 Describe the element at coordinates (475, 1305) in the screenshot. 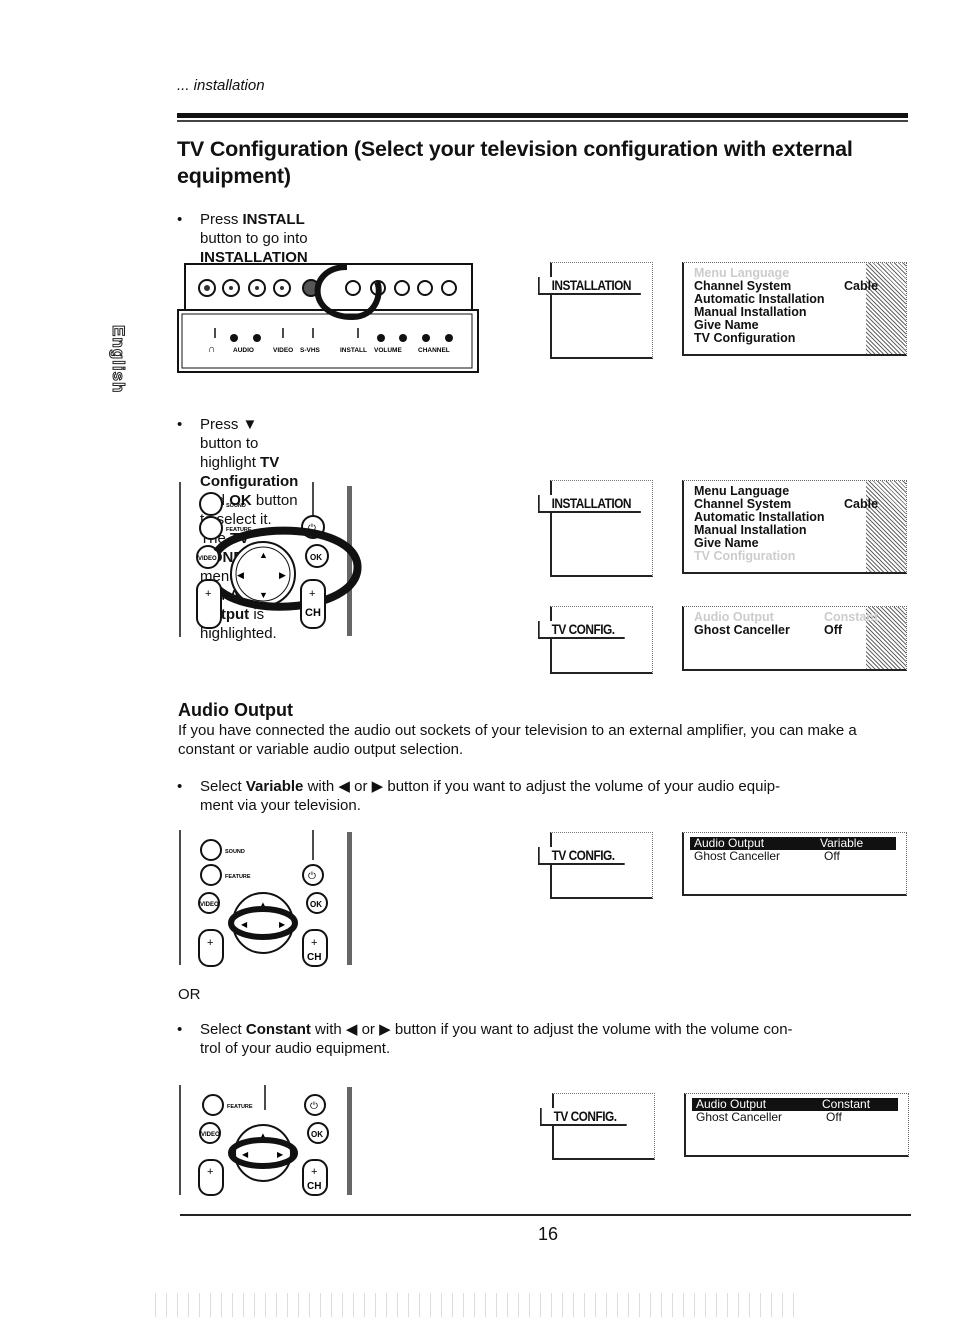

I see `scan-noise-strip` at that location.